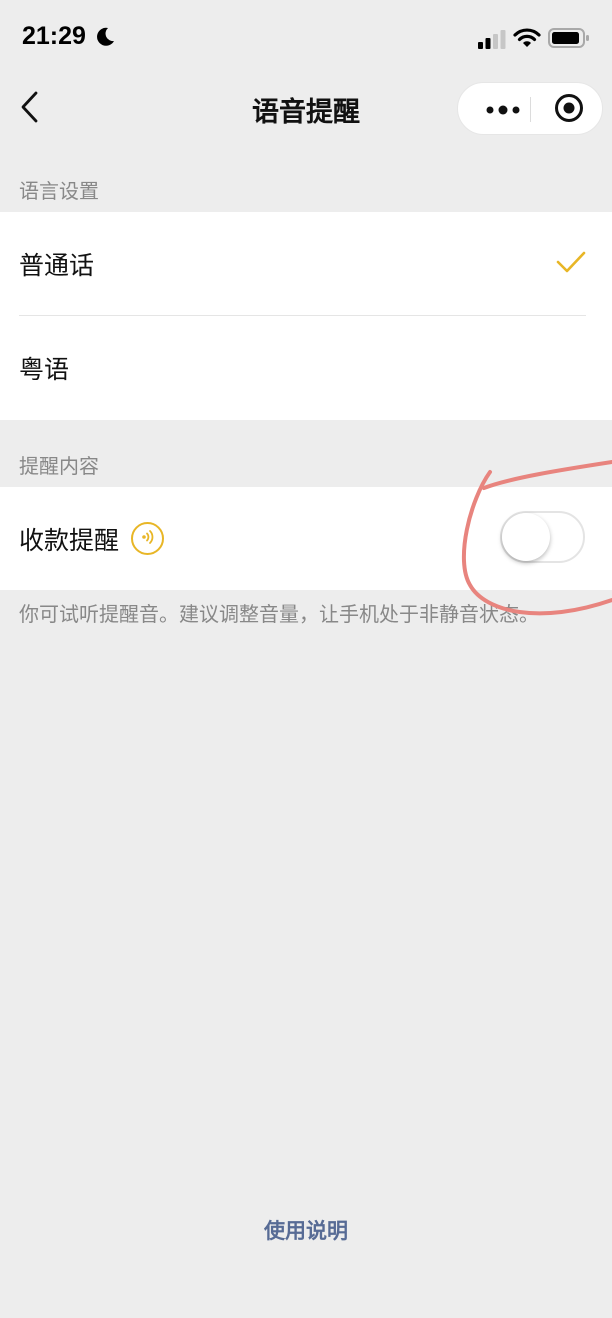  Describe the element at coordinates (306, 264) in the screenshot. I see `language-option-mandarin: 普通话` at that location.